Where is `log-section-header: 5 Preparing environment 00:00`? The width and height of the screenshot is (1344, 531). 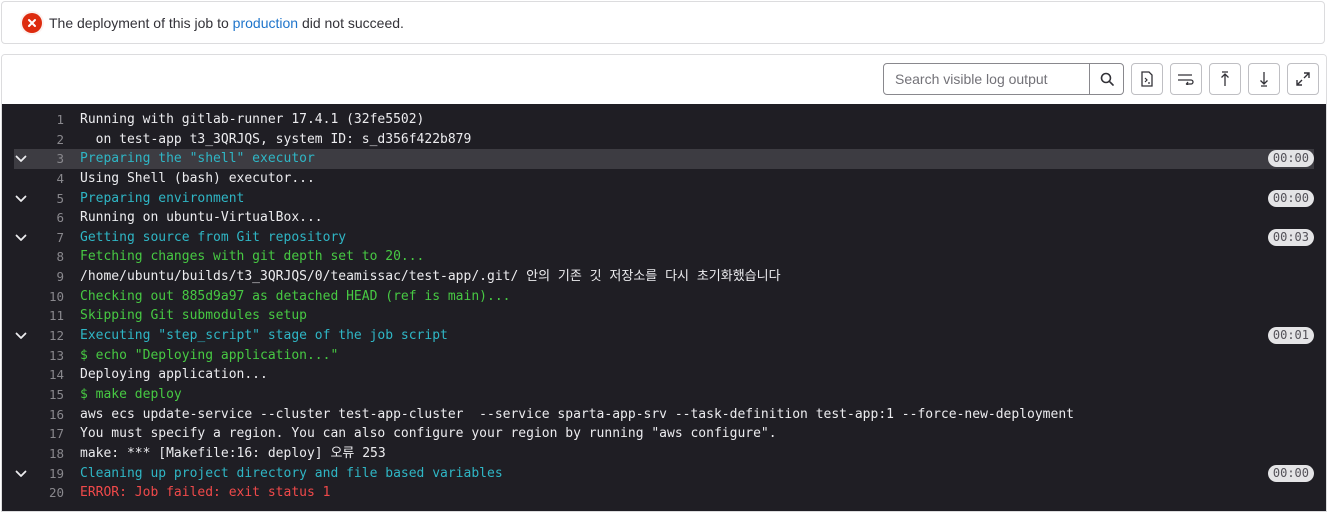
log-section-header: 5 Preparing environment 00:00 is located at coordinates (664, 199).